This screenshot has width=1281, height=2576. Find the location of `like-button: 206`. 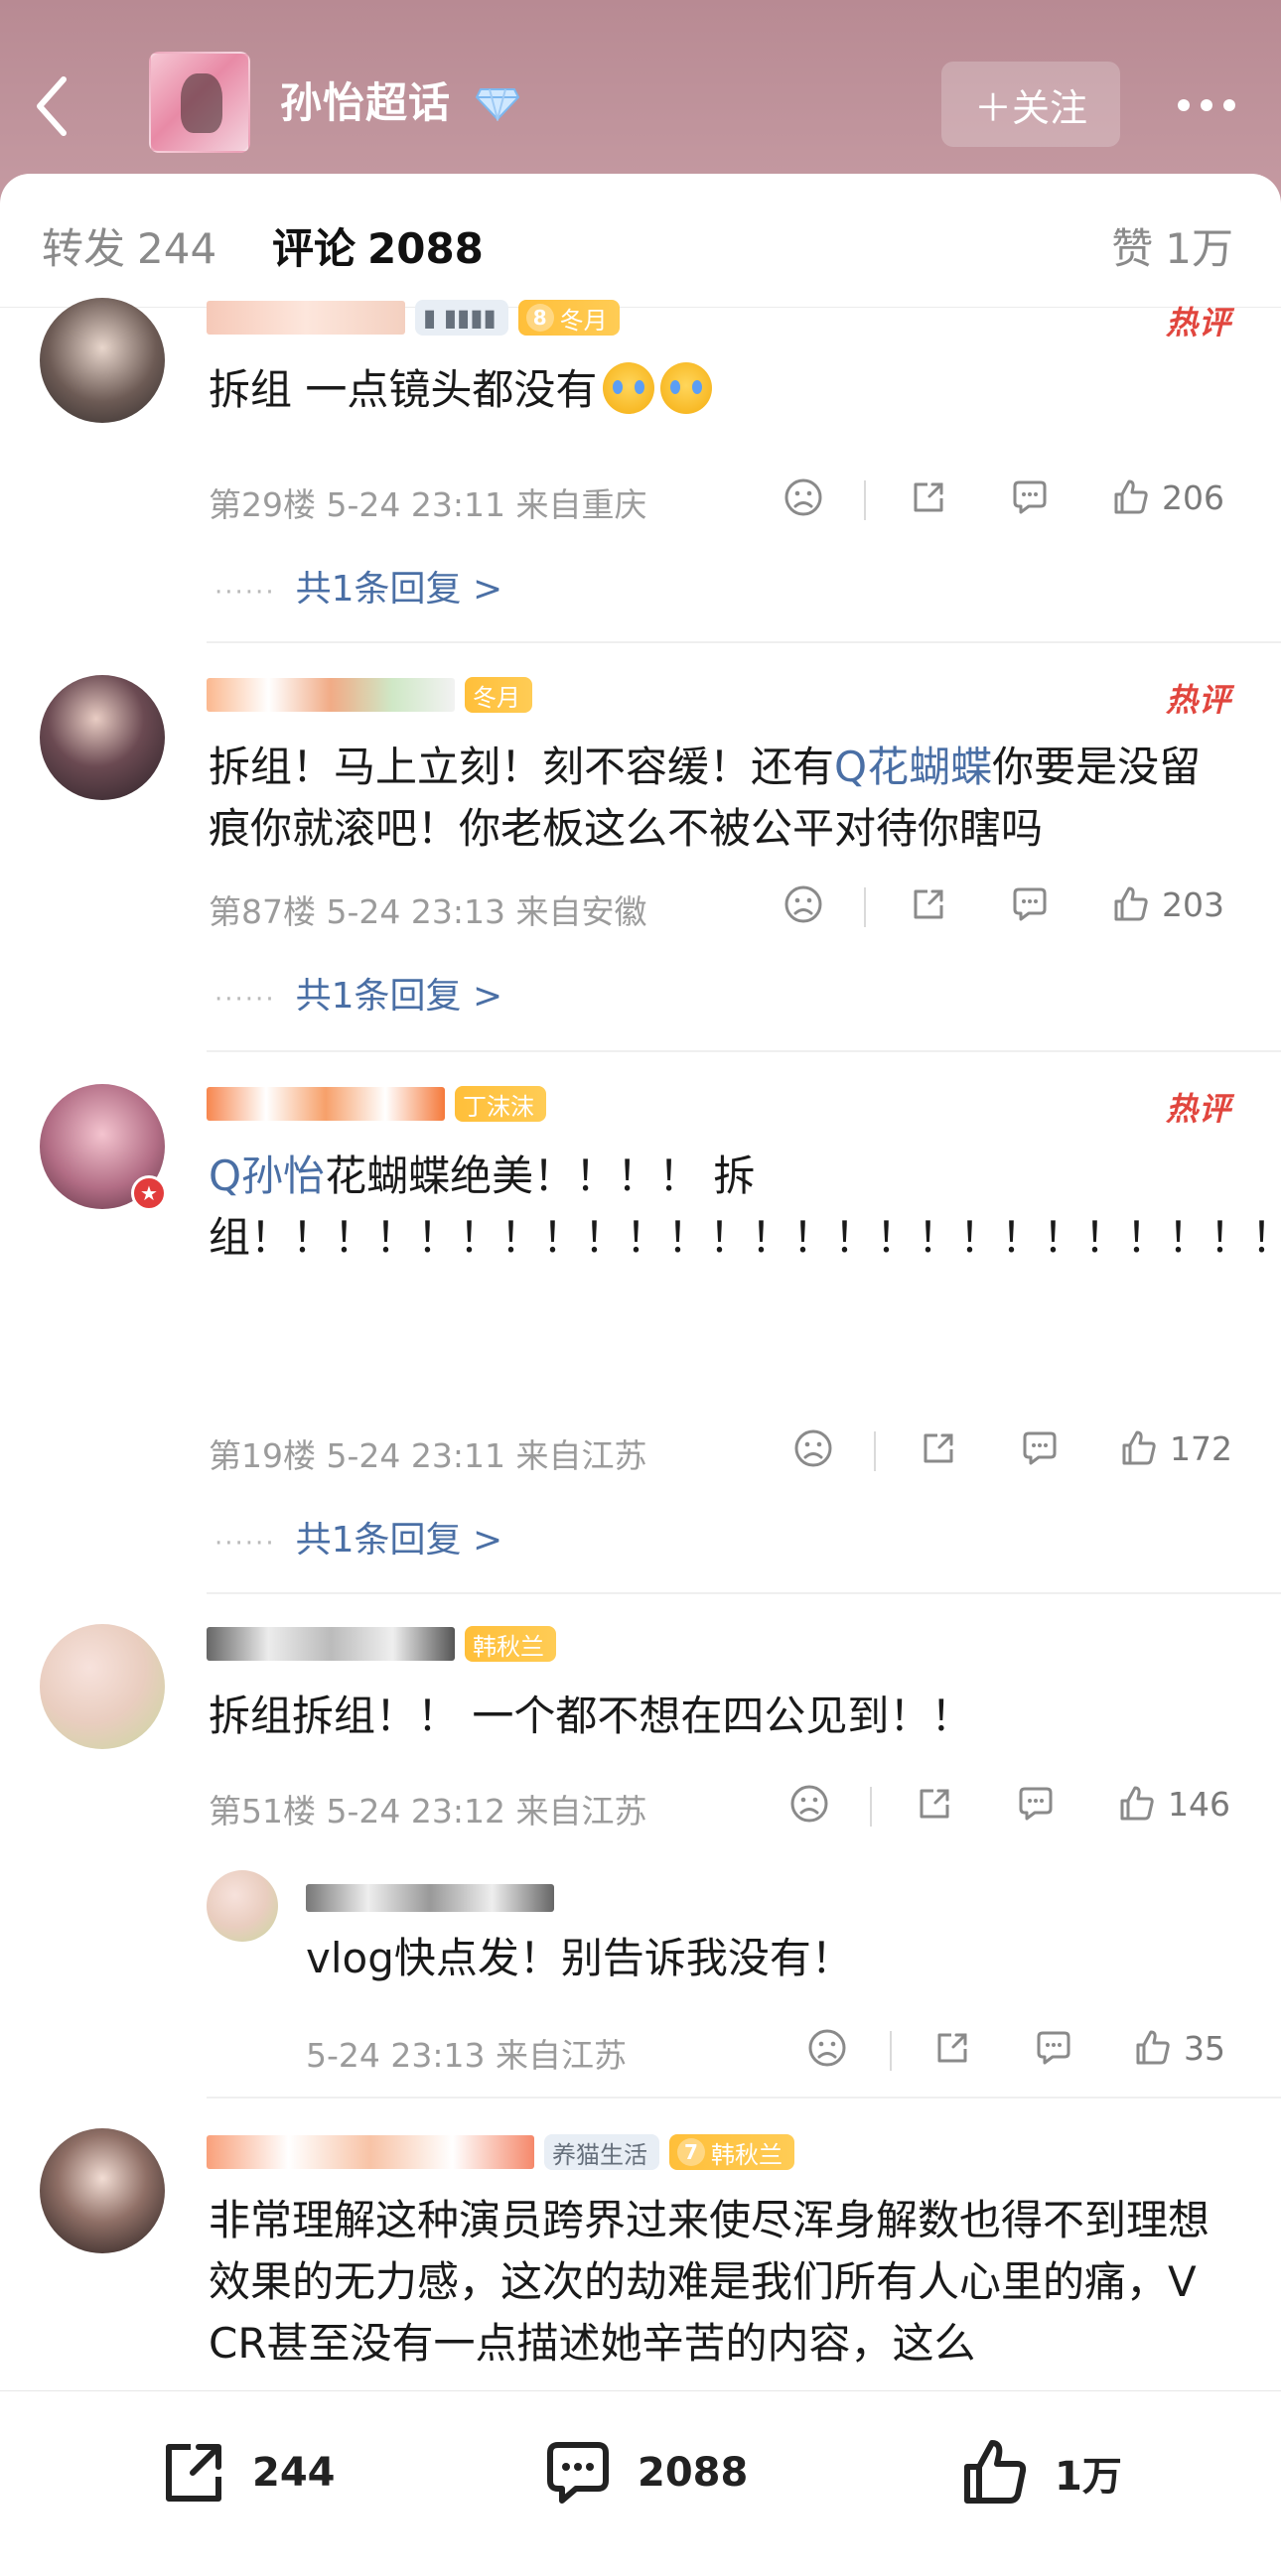

like-button: 206 is located at coordinates (1167, 497).